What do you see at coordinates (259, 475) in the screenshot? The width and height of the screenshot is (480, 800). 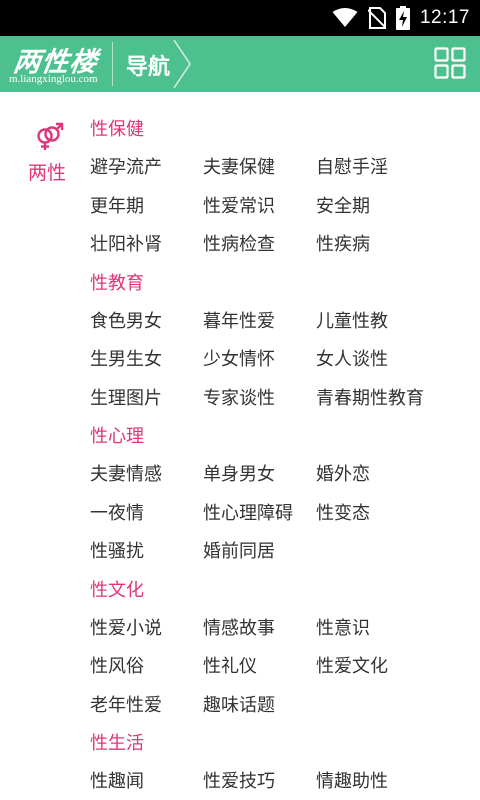 I see `nav-link: 单身男女` at bounding box center [259, 475].